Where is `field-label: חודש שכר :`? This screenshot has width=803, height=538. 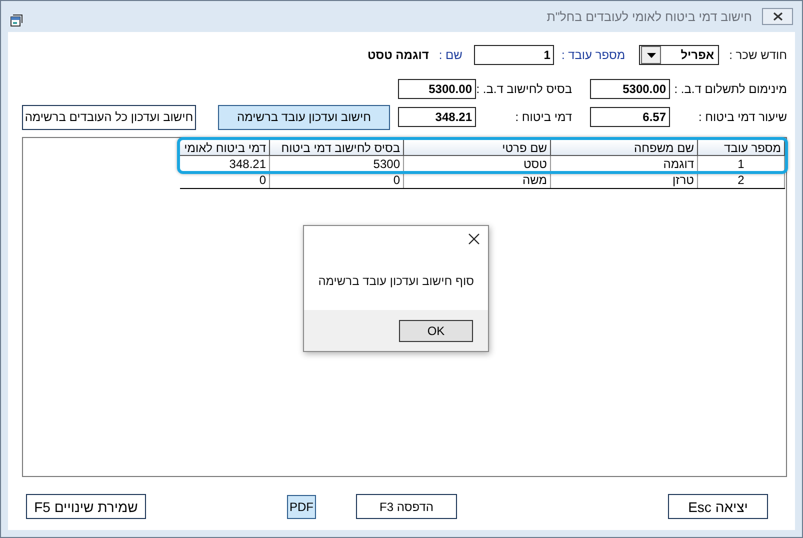
field-label: חודש שכר : is located at coordinates (758, 55).